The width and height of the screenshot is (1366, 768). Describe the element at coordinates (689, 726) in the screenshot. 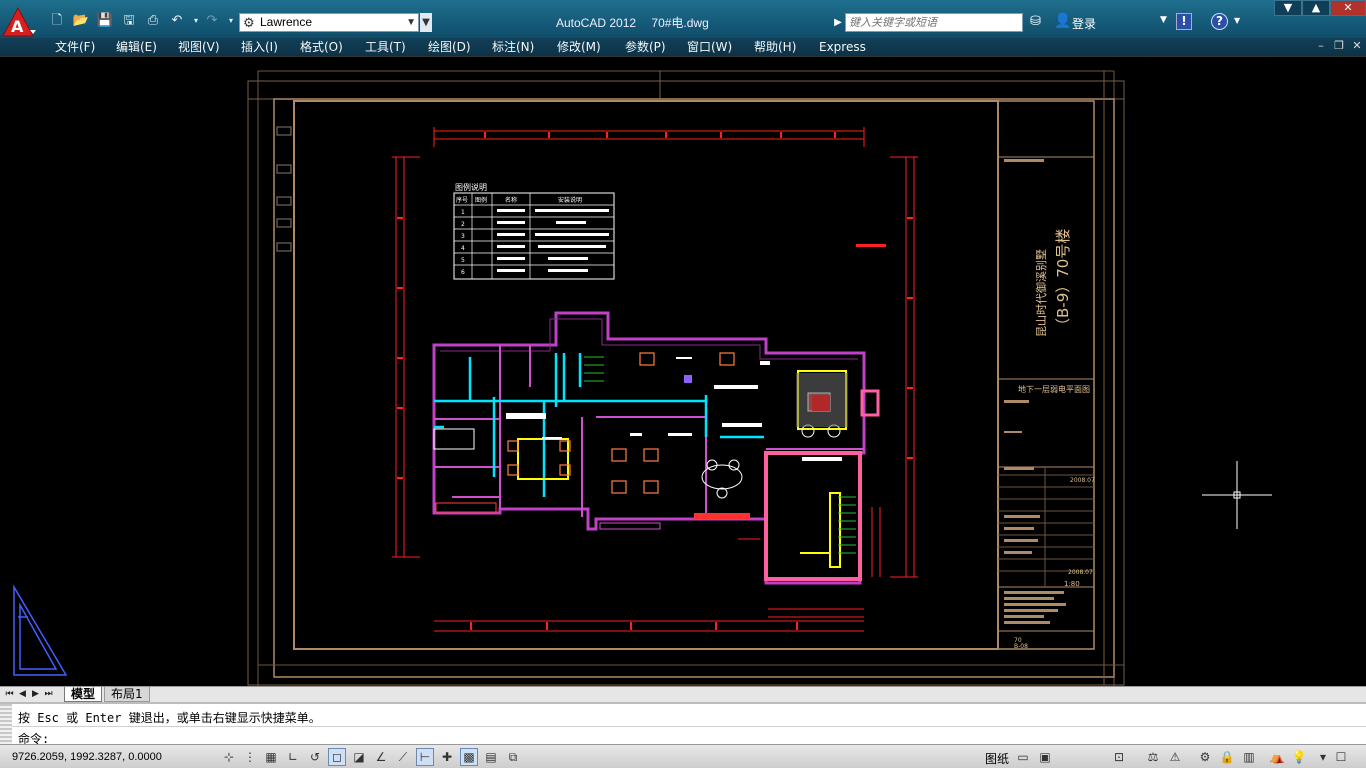

I see `command-separator` at that location.